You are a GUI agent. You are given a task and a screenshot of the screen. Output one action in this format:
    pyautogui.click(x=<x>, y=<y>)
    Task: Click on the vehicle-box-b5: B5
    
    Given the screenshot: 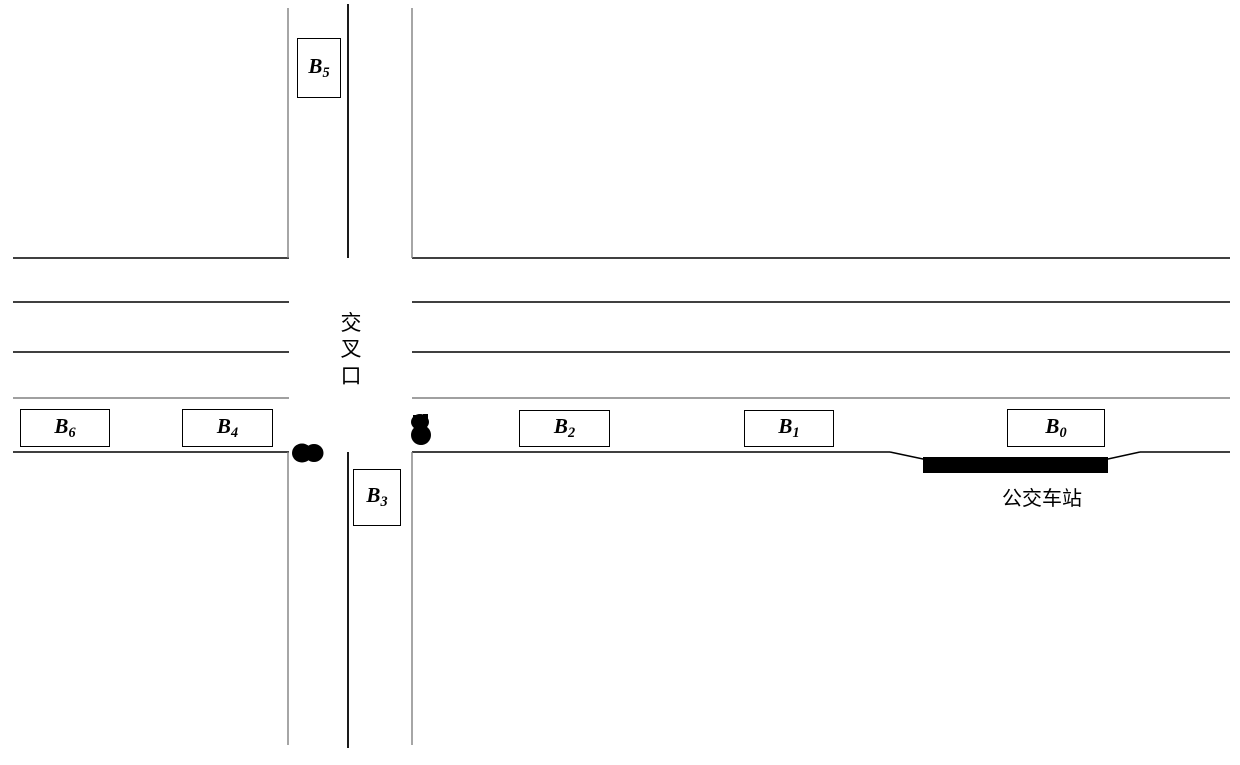 What is the action you would take?
    pyautogui.click(x=319, y=68)
    